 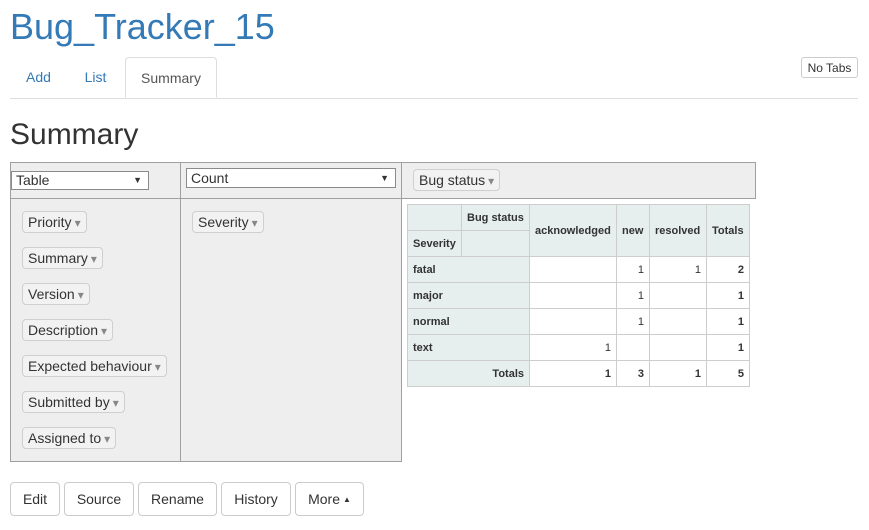 I want to click on attribute-pill-summary: Summary ▾, so click(x=62, y=258).